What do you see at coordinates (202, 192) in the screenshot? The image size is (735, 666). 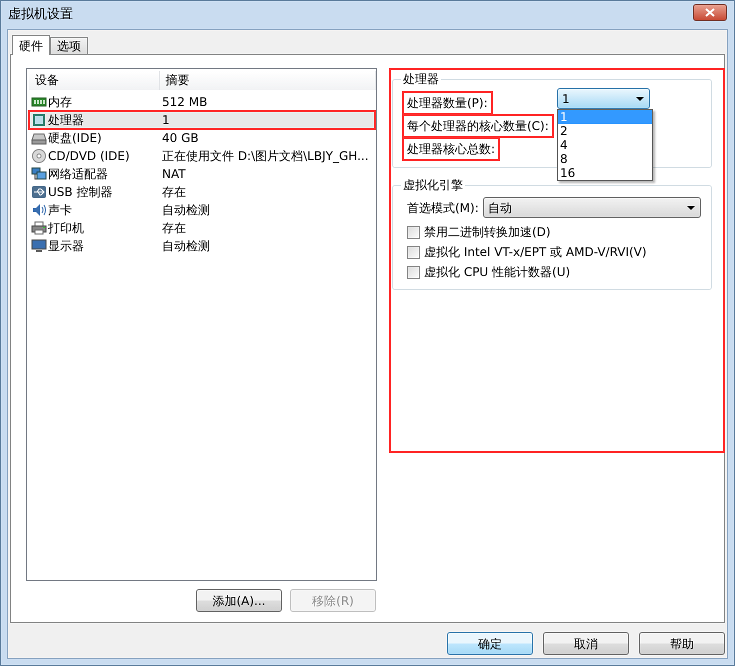 I see `device-row: USB 控制器 存在` at bounding box center [202, 192].